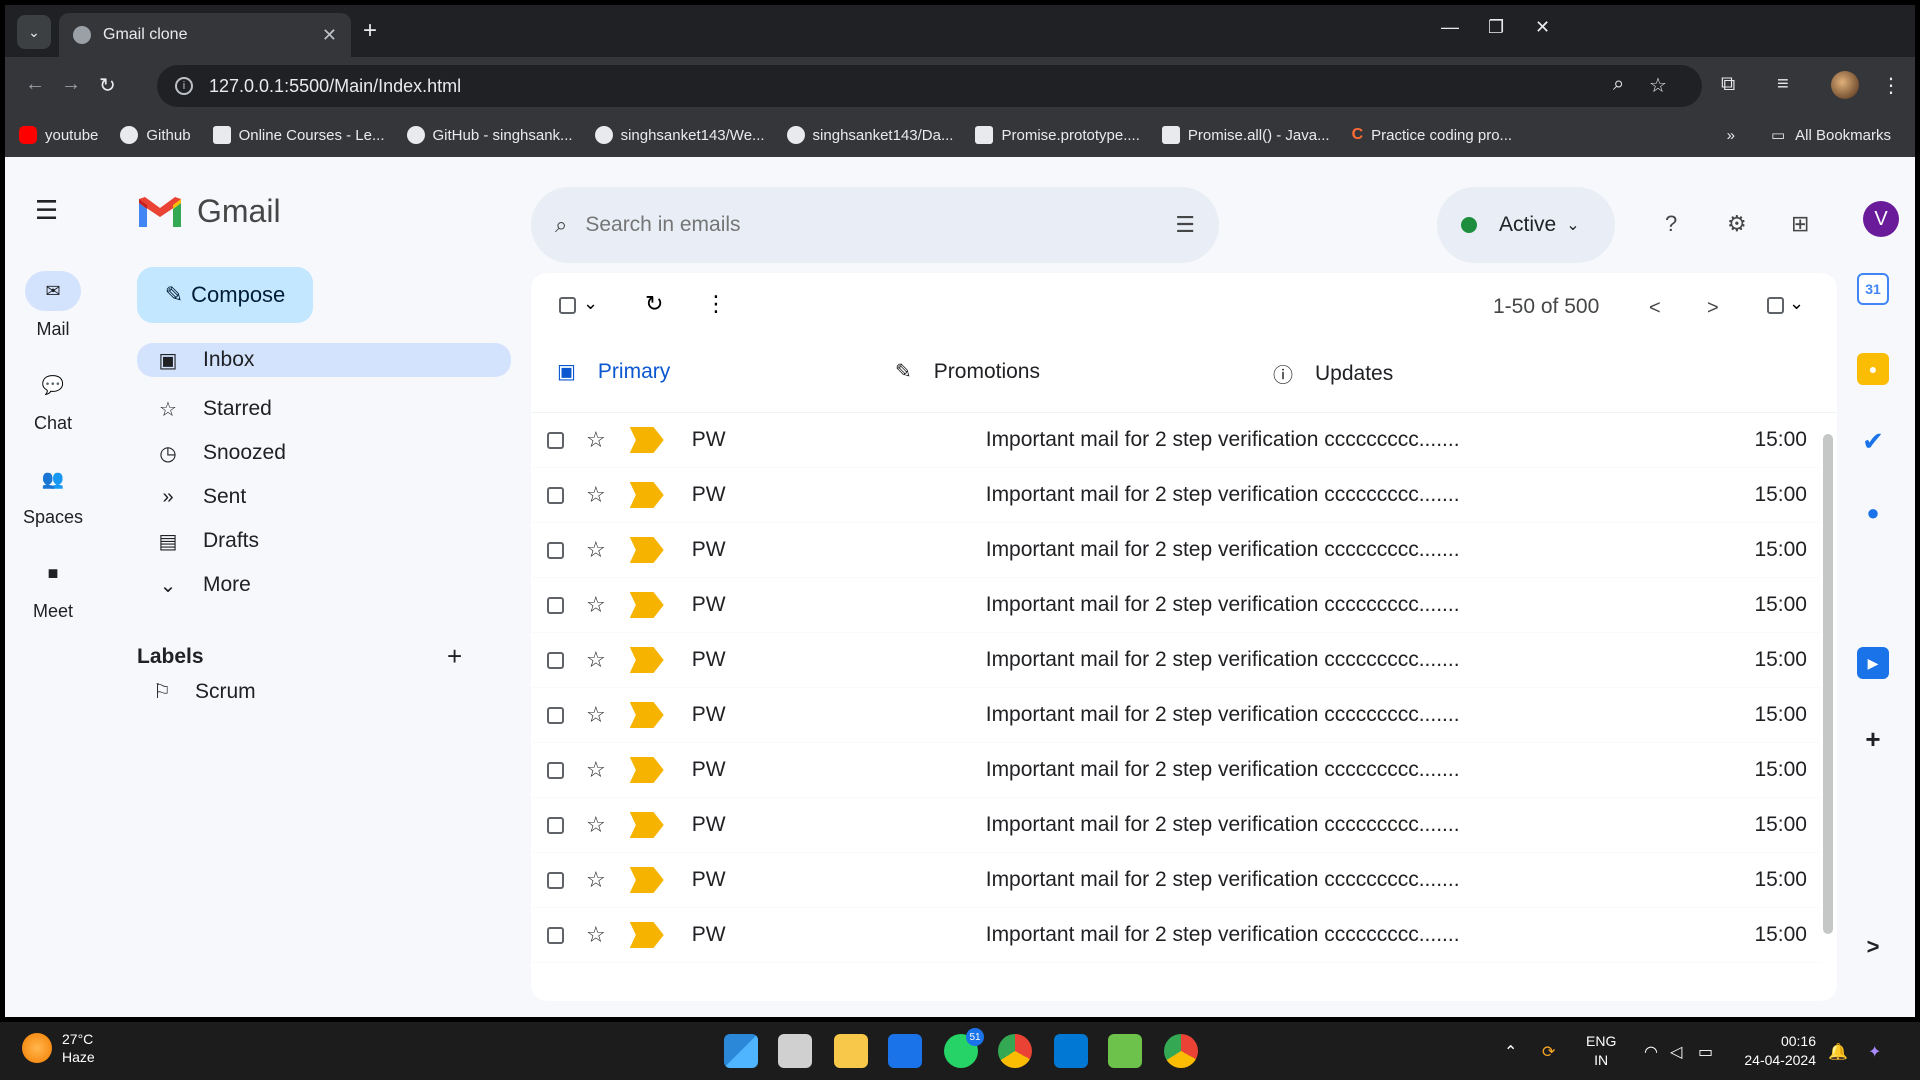 This screenshot has width=1920, height=1080. I want to click on keep-icon: ●, so click(1873, 369).